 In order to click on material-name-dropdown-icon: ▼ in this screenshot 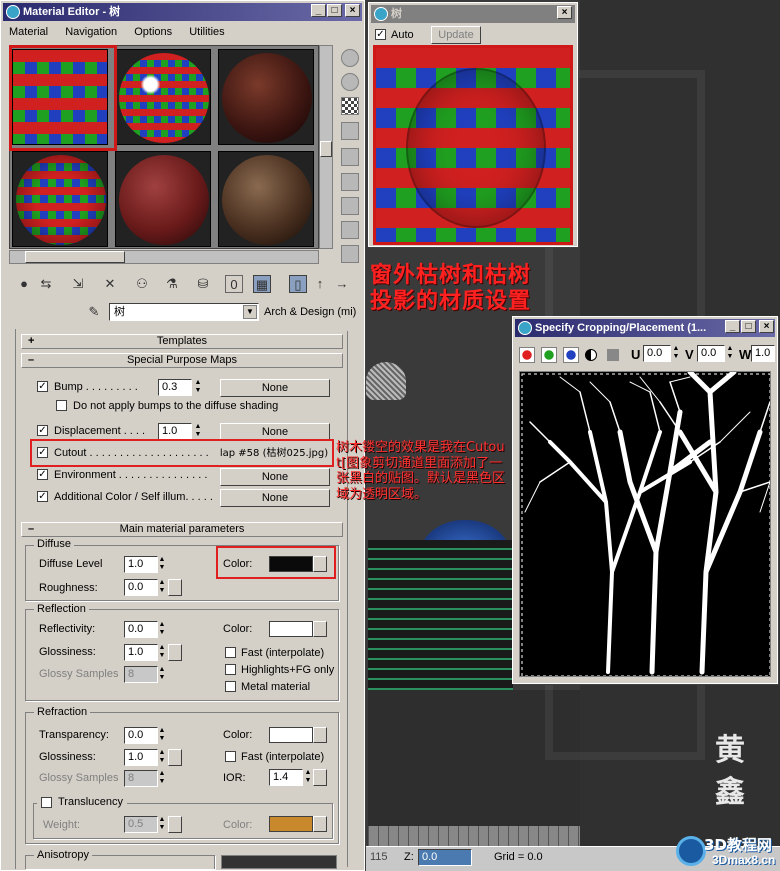, I will do `click(250, 312)`.